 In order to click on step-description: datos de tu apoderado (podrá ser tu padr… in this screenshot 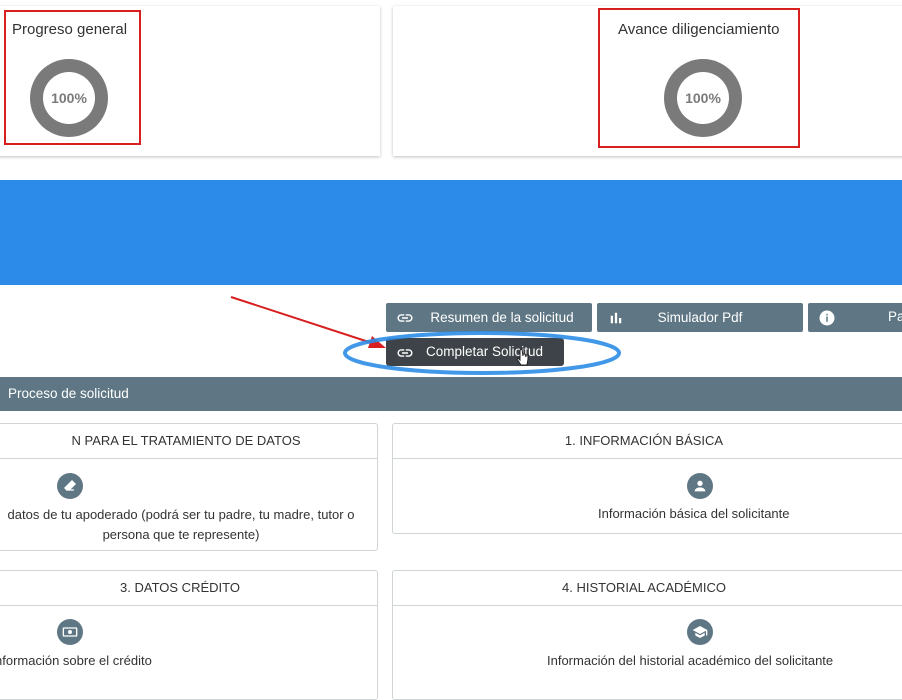, I will do `click(183, 525)`.